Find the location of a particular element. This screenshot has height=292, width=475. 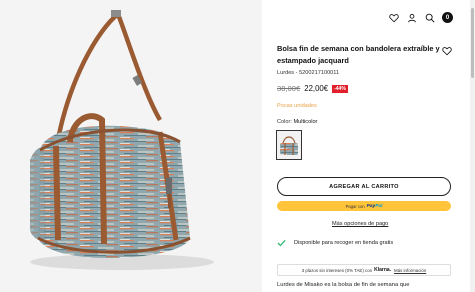

wishlist-icon is located at coordinates (393, 17).